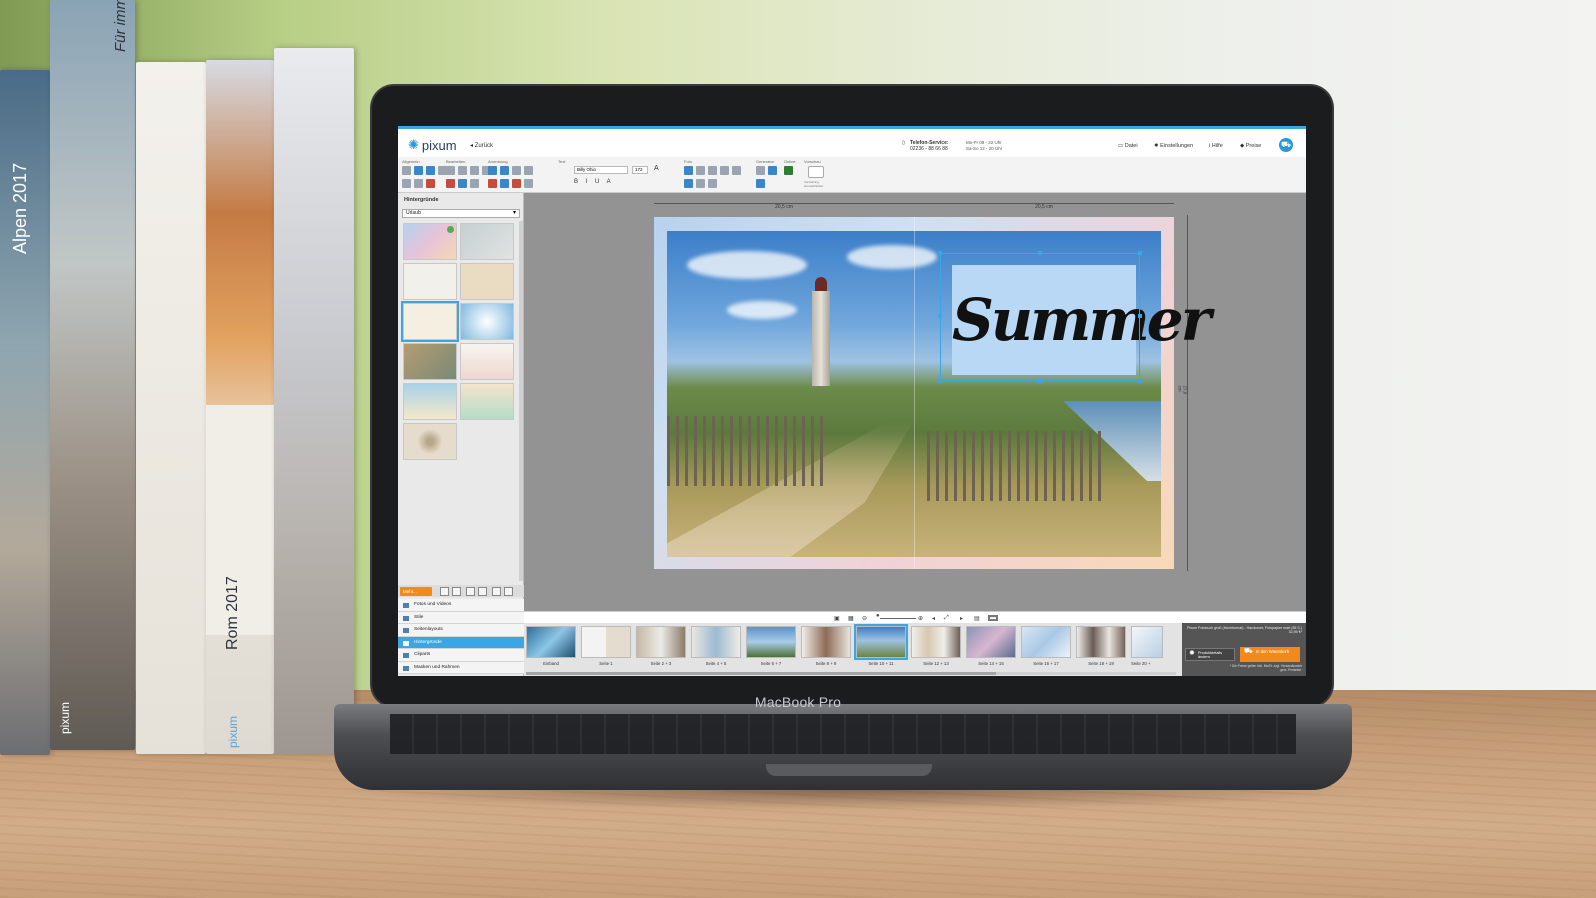 Image resolution: width=1596 pixels, height=898 pixels. What do you see at coordinates (474, 183) in the screenshot?
I see `duplicate-icon` at bounding box center [474, 183].